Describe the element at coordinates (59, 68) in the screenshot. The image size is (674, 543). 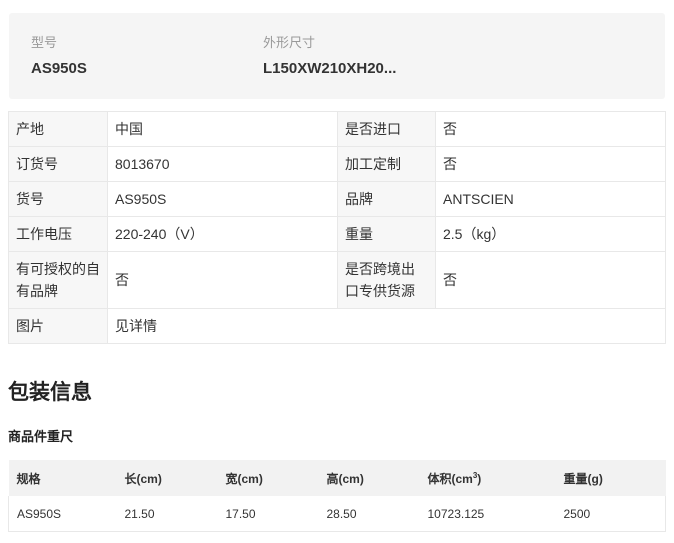
I see `model-value: AS950S` at that location.